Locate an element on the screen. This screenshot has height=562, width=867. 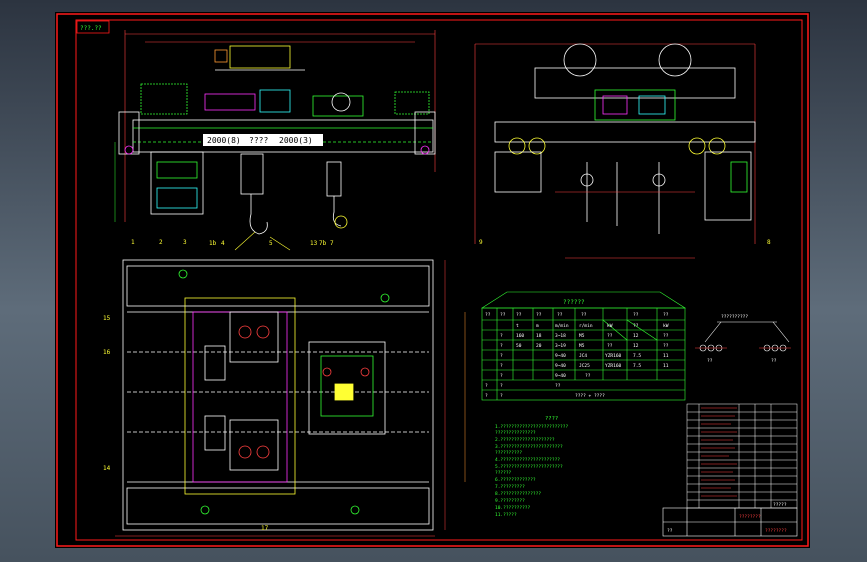
param-r4-c7: 7.5 is located at coordinates (637, 366).